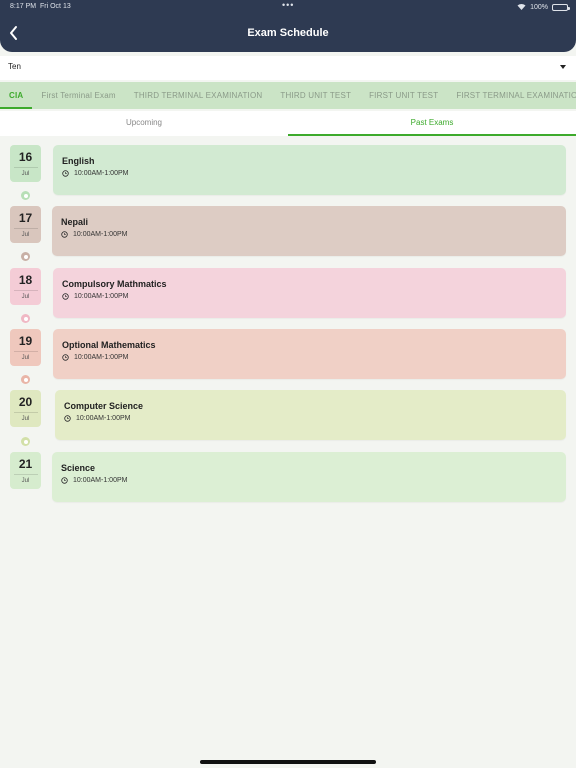 This screenshot has height=768, width=576. I want to click on exam-row: 20 Jul Computer Science 10:00AM-1:00PM, so click(288, 416).